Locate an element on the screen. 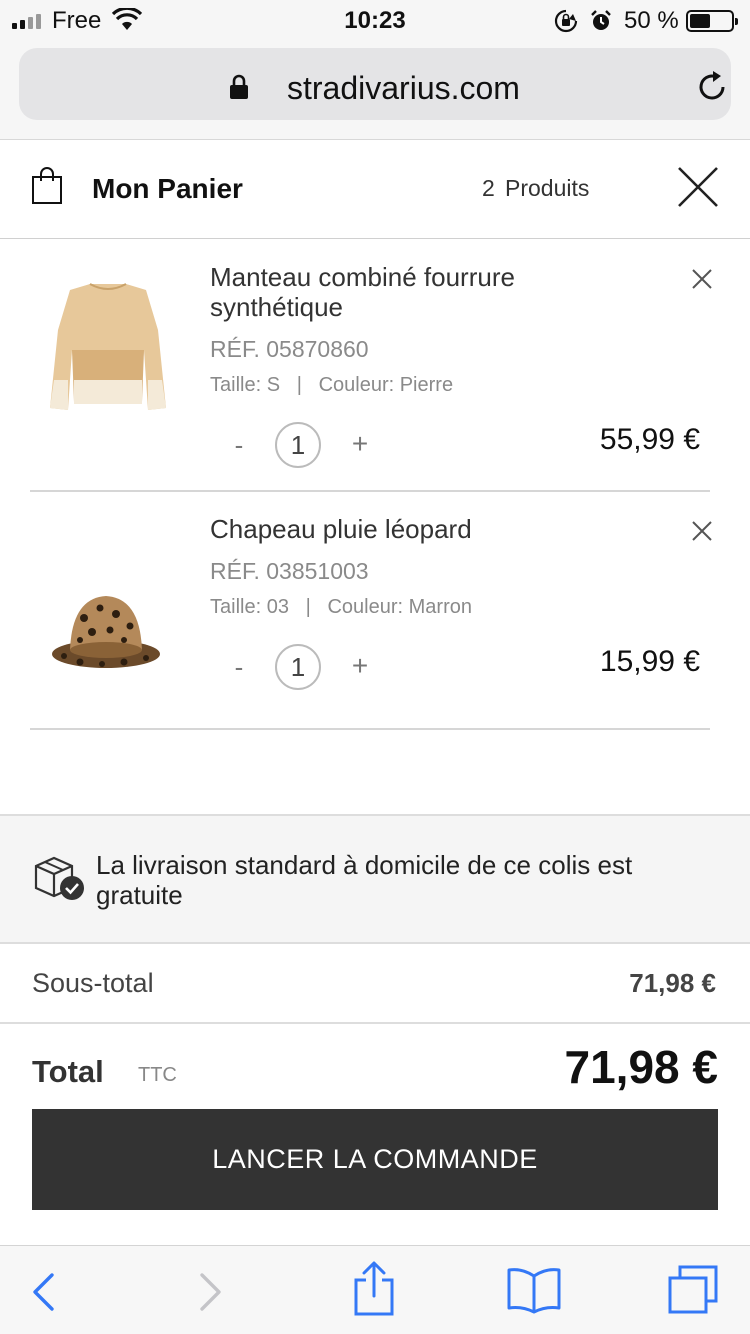 Image resolution: width=750 pixels, height=1334 pixels. tabs-icon is located at coordinates (693, 1290).